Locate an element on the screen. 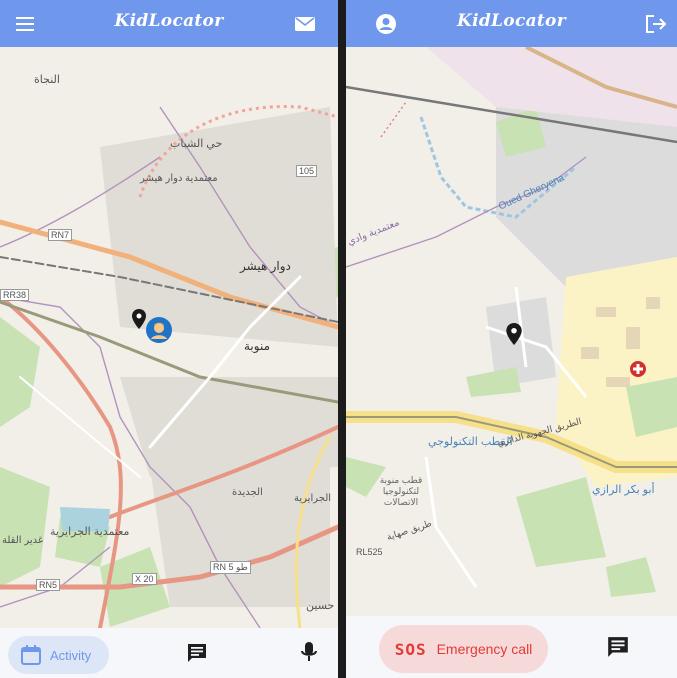  map-label: معتمدية الجرايرية is located at coordinates (90, 532).